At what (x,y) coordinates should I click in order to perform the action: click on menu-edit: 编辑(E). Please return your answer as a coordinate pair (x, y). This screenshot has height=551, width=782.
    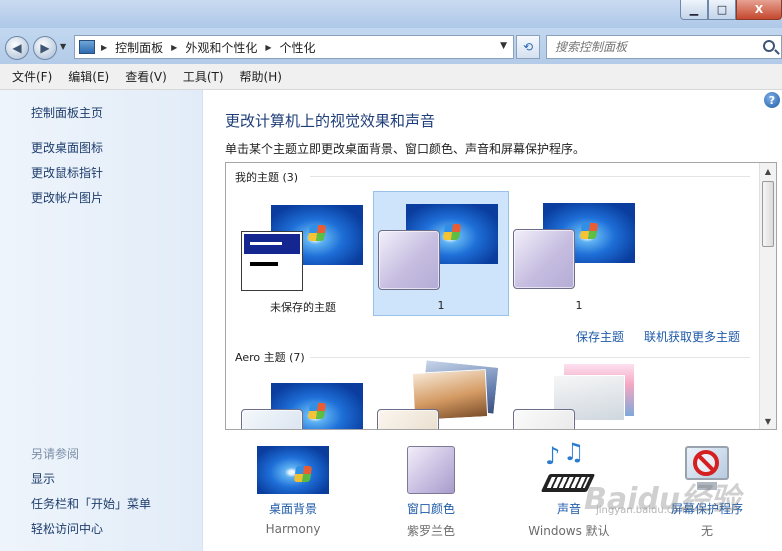
    Looking at the image, I should click on (88, 76).